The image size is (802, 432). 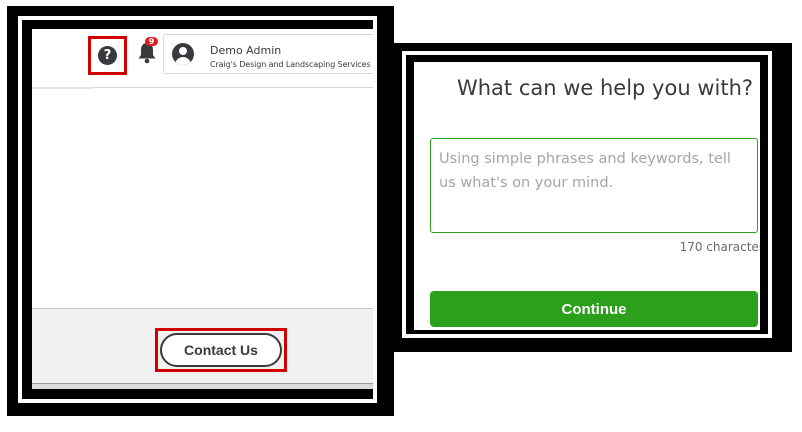 I want to click on character-count: 170 characters, so click(x=719, y=247).